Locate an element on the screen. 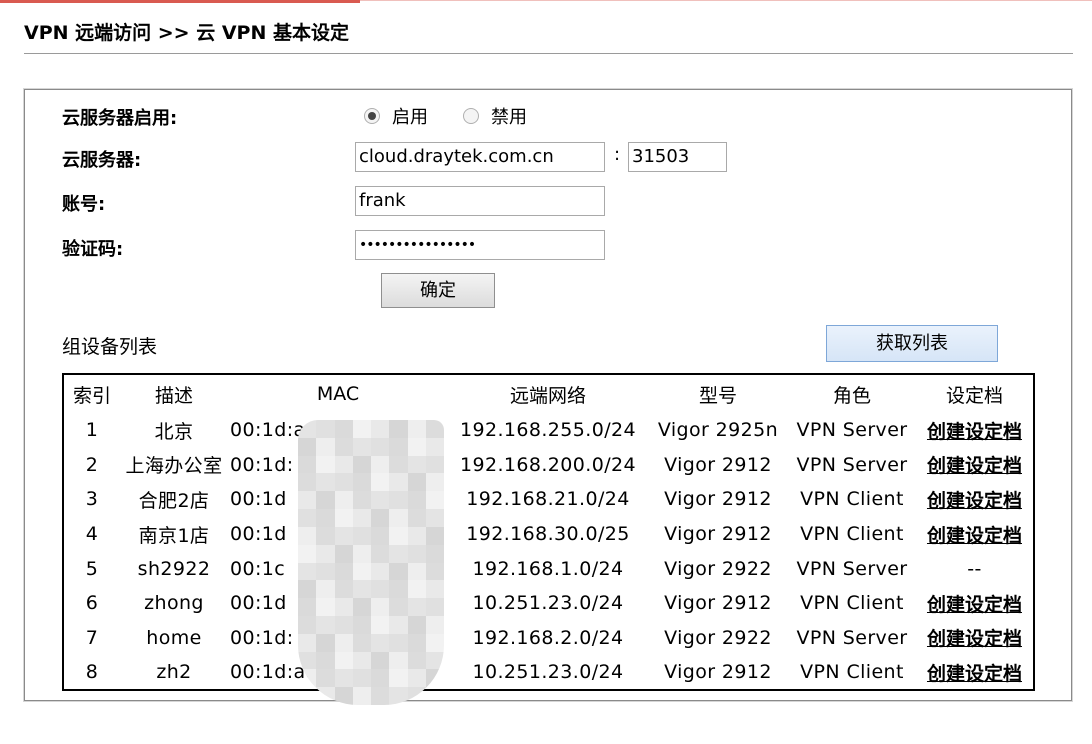  cell-desc: 合肥2店 is located at coordinates (174, 500).